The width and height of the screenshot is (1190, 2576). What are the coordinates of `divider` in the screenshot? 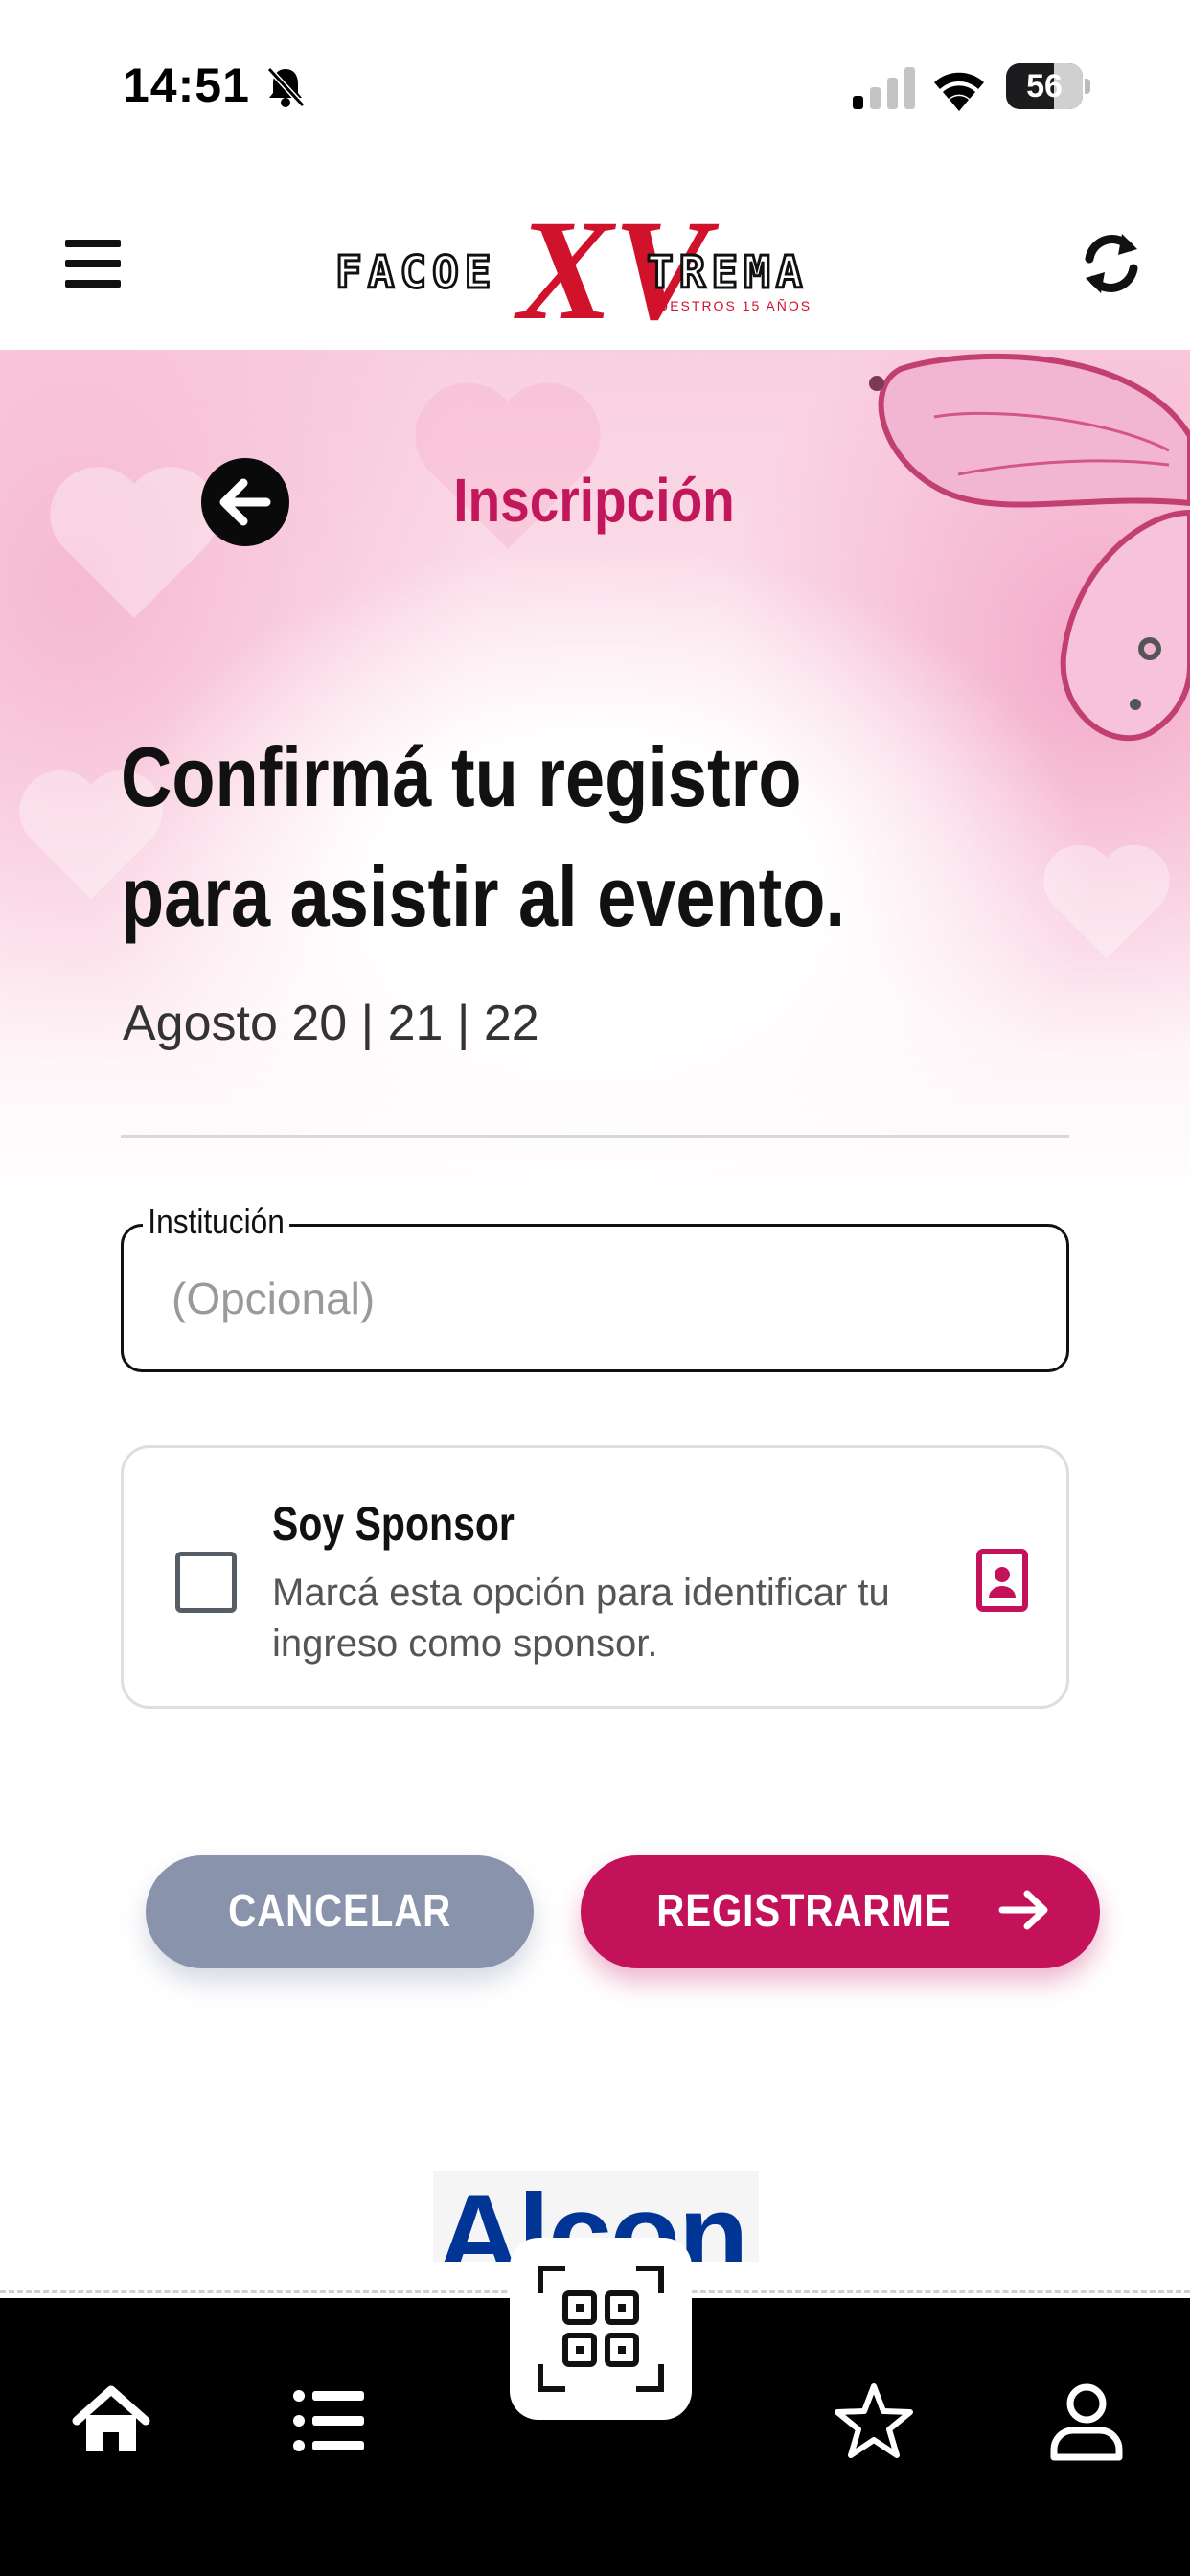 It's located at (595, 1136).